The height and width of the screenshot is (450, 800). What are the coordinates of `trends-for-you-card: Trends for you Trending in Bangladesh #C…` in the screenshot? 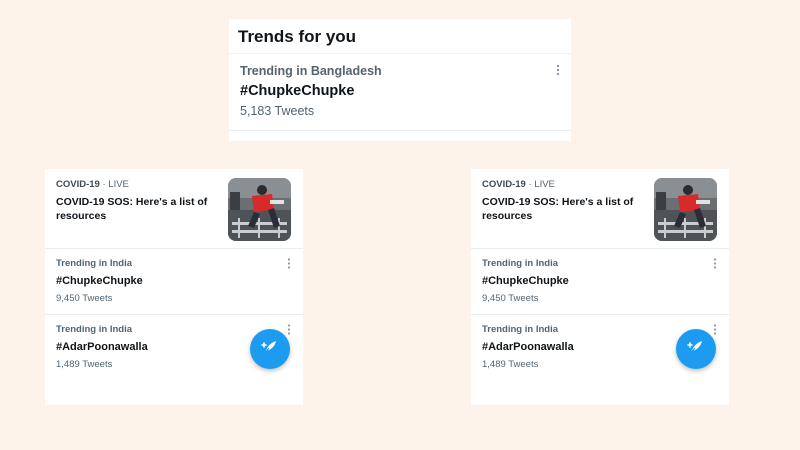 It's located at (400, 80).